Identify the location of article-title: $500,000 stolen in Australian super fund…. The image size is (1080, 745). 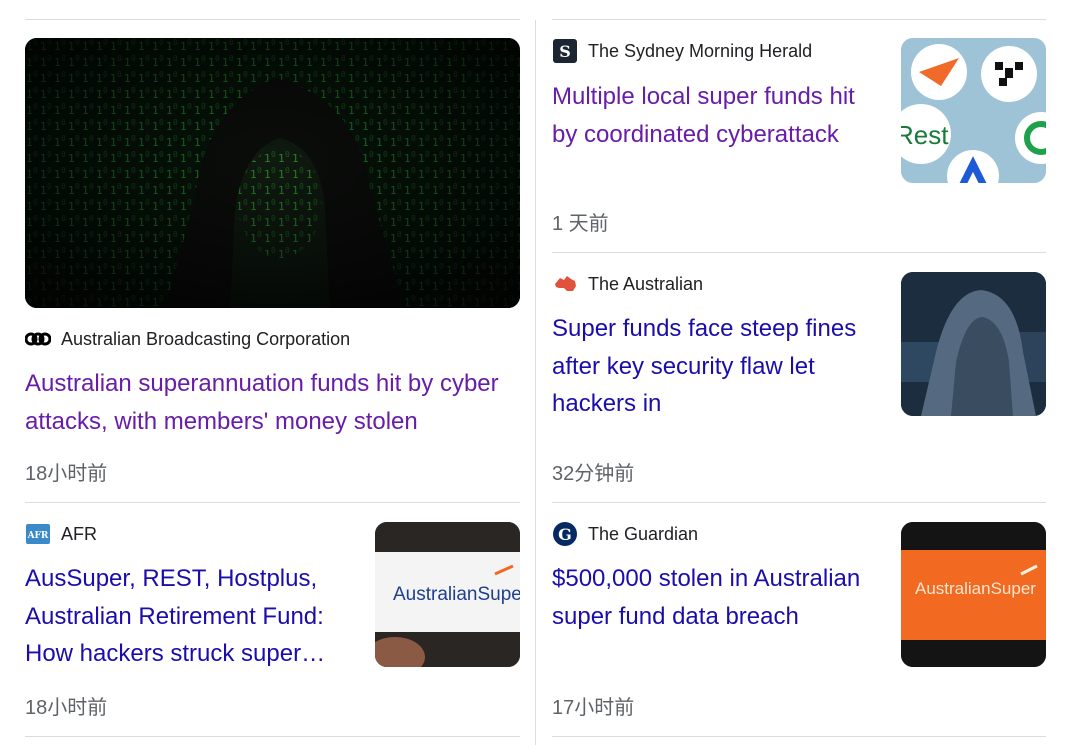
(717, 597).